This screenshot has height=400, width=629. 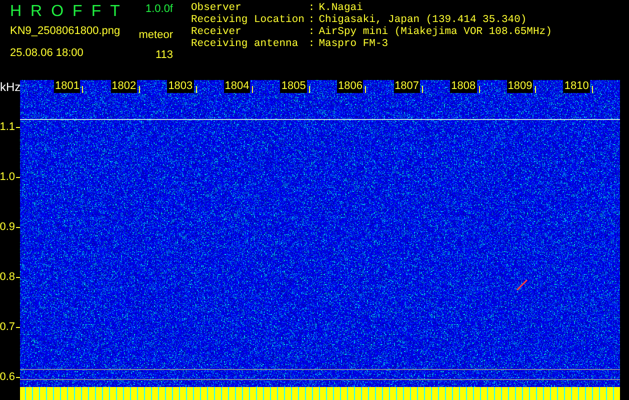 What do you see at coordinates (70, 12) in the screenshot?
I see `app-title: HROFFT` at bounding box center [70, 12].